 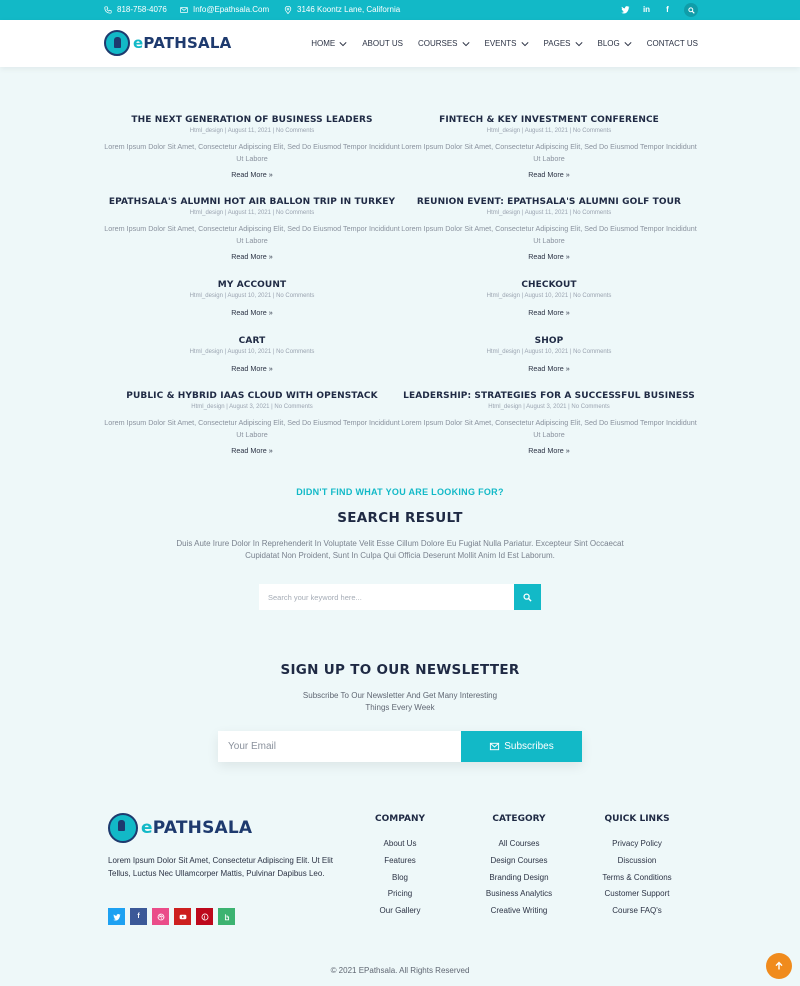 What do you see at coordinates (400, 861) in the screenshot?
I see `footer-link: Features` at bounding box center [400, 861].